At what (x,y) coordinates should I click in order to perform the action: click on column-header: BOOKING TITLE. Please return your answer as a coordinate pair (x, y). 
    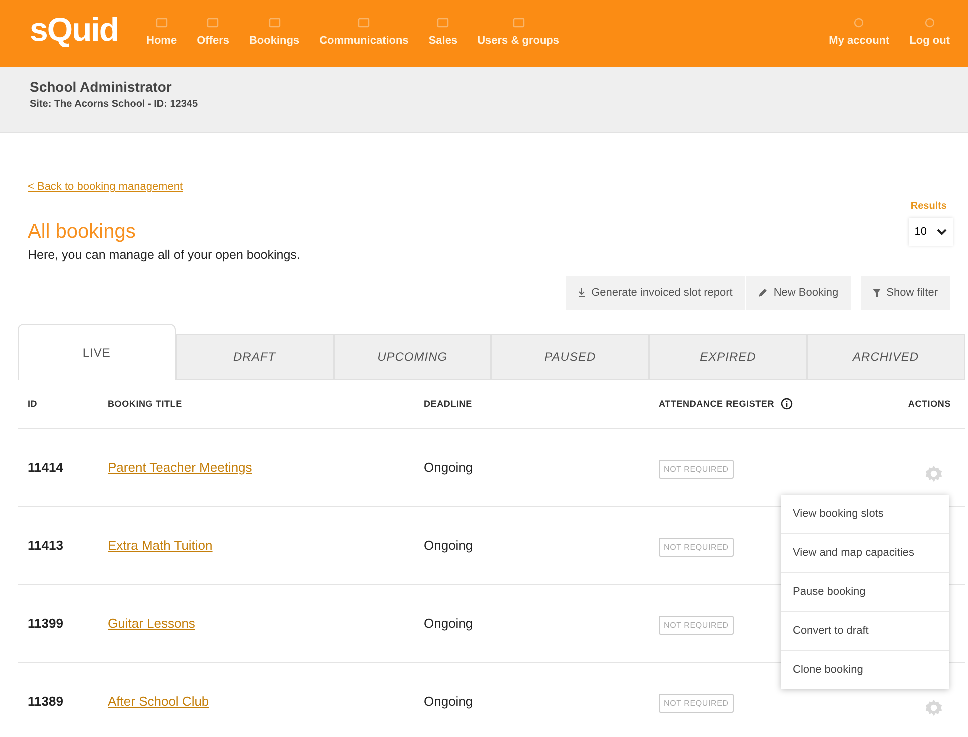
    Looking at the image, I should click on (146, 404).